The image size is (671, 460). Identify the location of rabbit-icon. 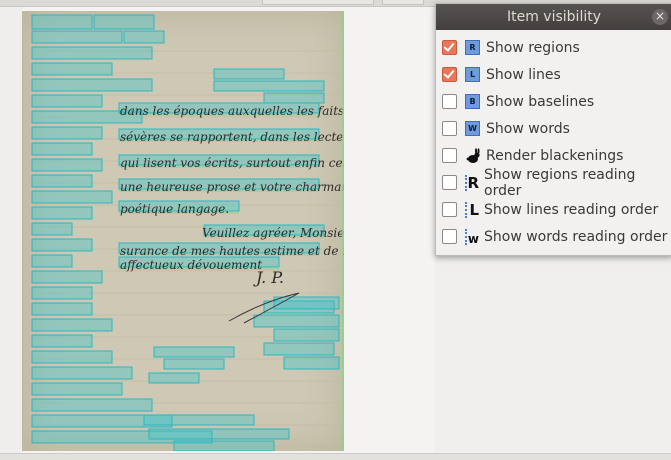
(473, 155).